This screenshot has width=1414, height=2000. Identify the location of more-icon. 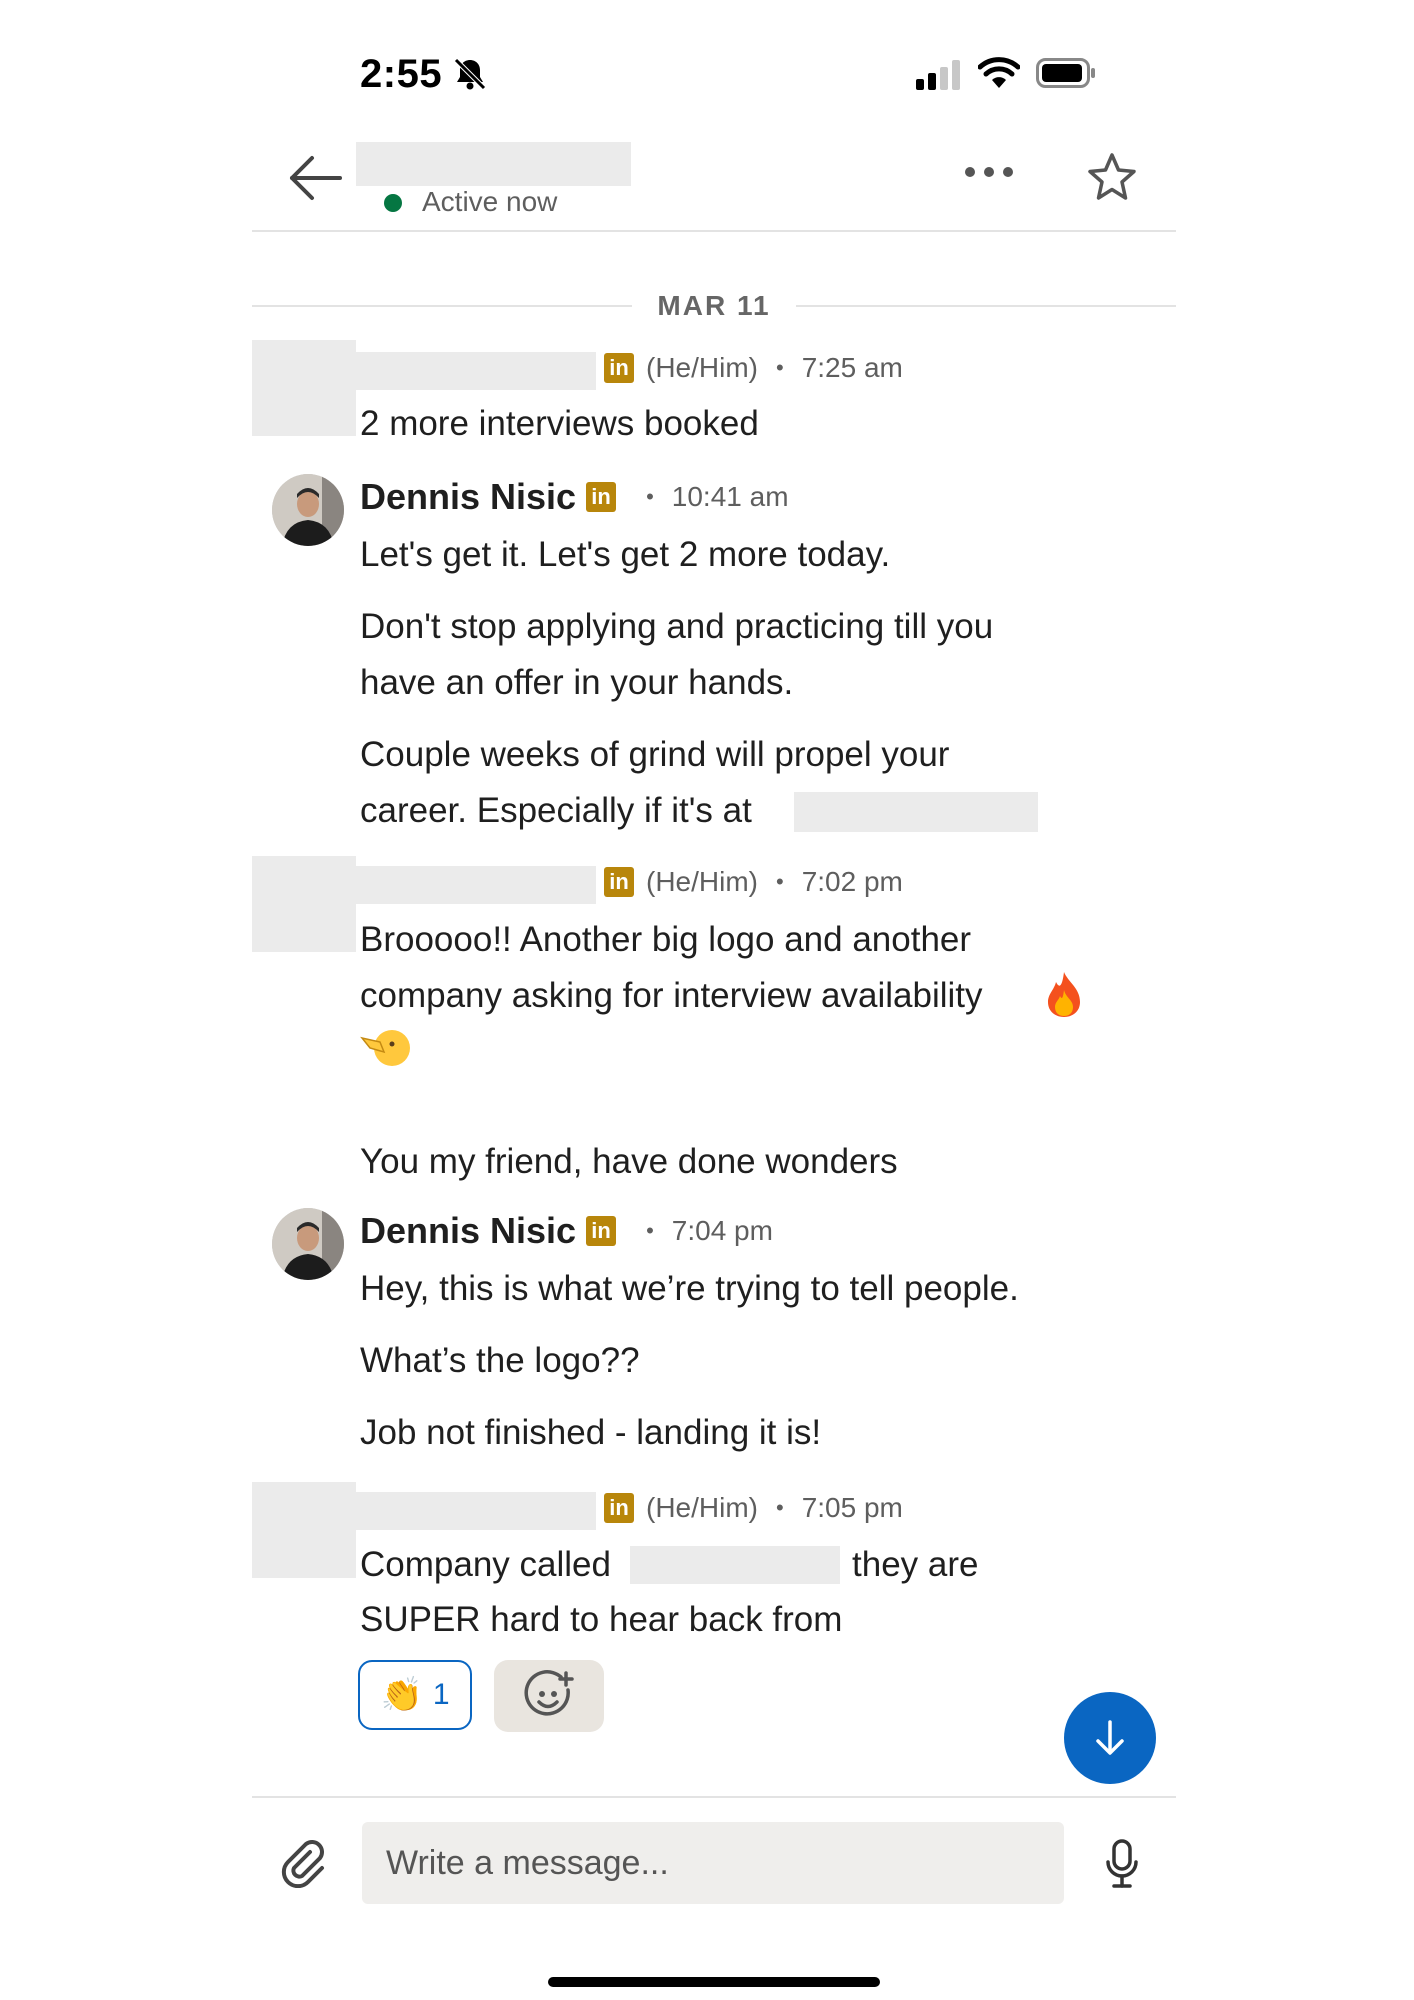
(989, 172).